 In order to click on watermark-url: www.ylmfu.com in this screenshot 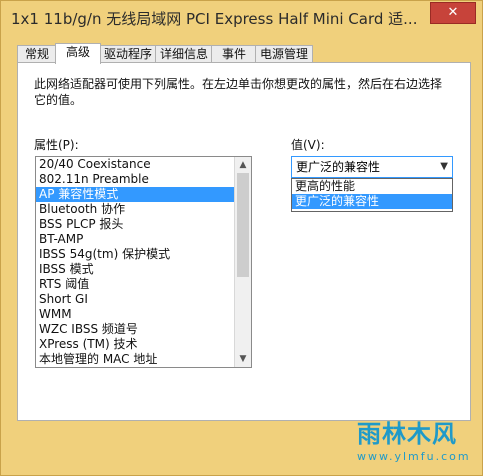, I will do `click(414, 456)`.